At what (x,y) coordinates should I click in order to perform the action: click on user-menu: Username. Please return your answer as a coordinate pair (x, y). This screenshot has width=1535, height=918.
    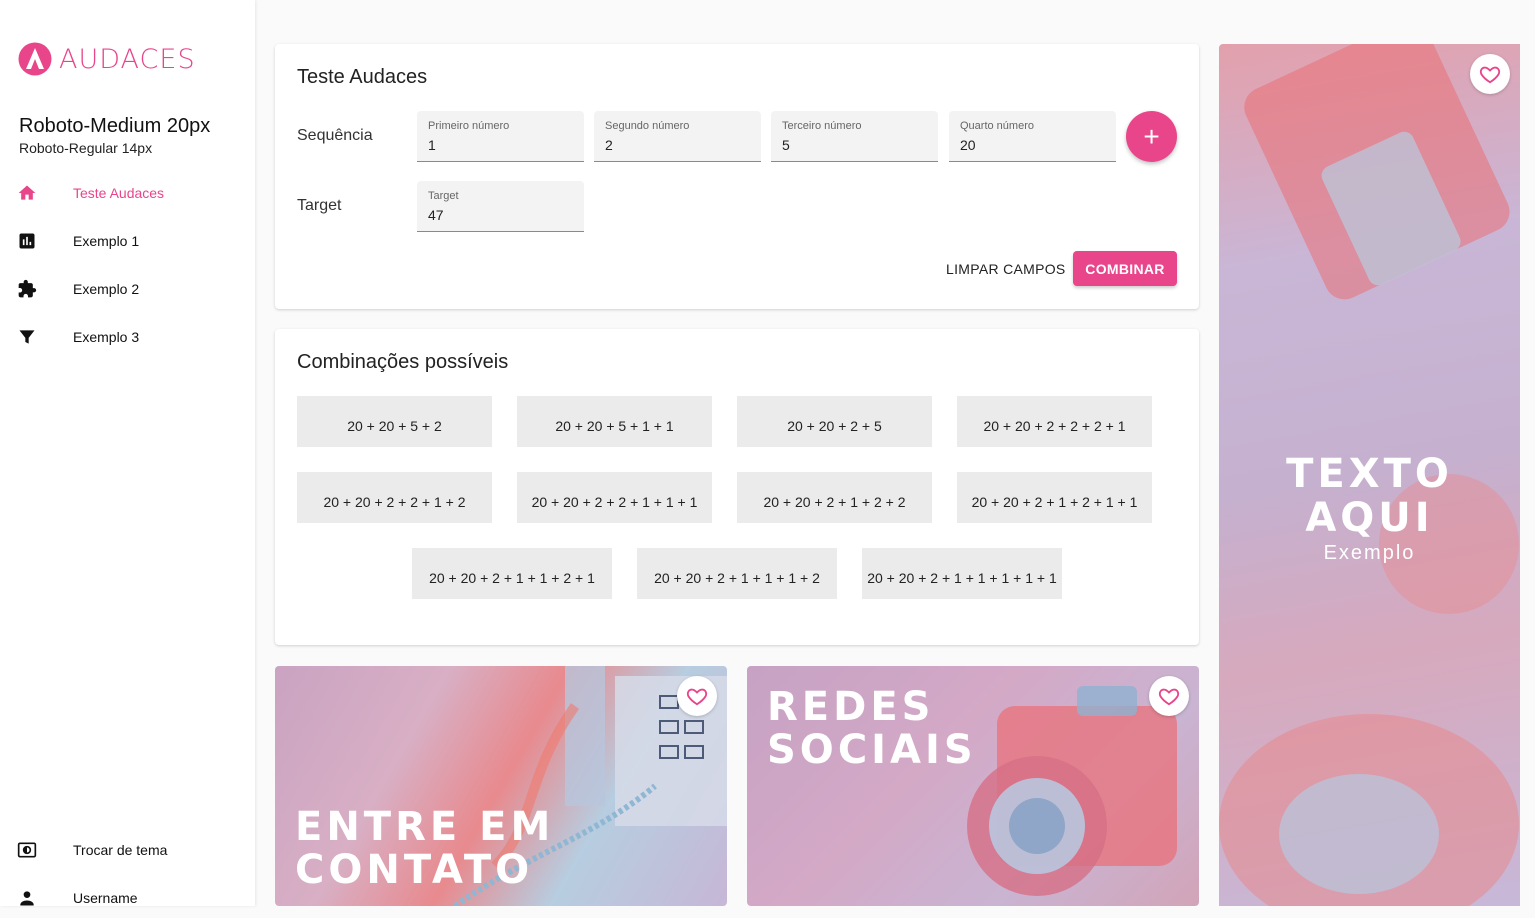
    Looking at the image, I should click on (127, 898).